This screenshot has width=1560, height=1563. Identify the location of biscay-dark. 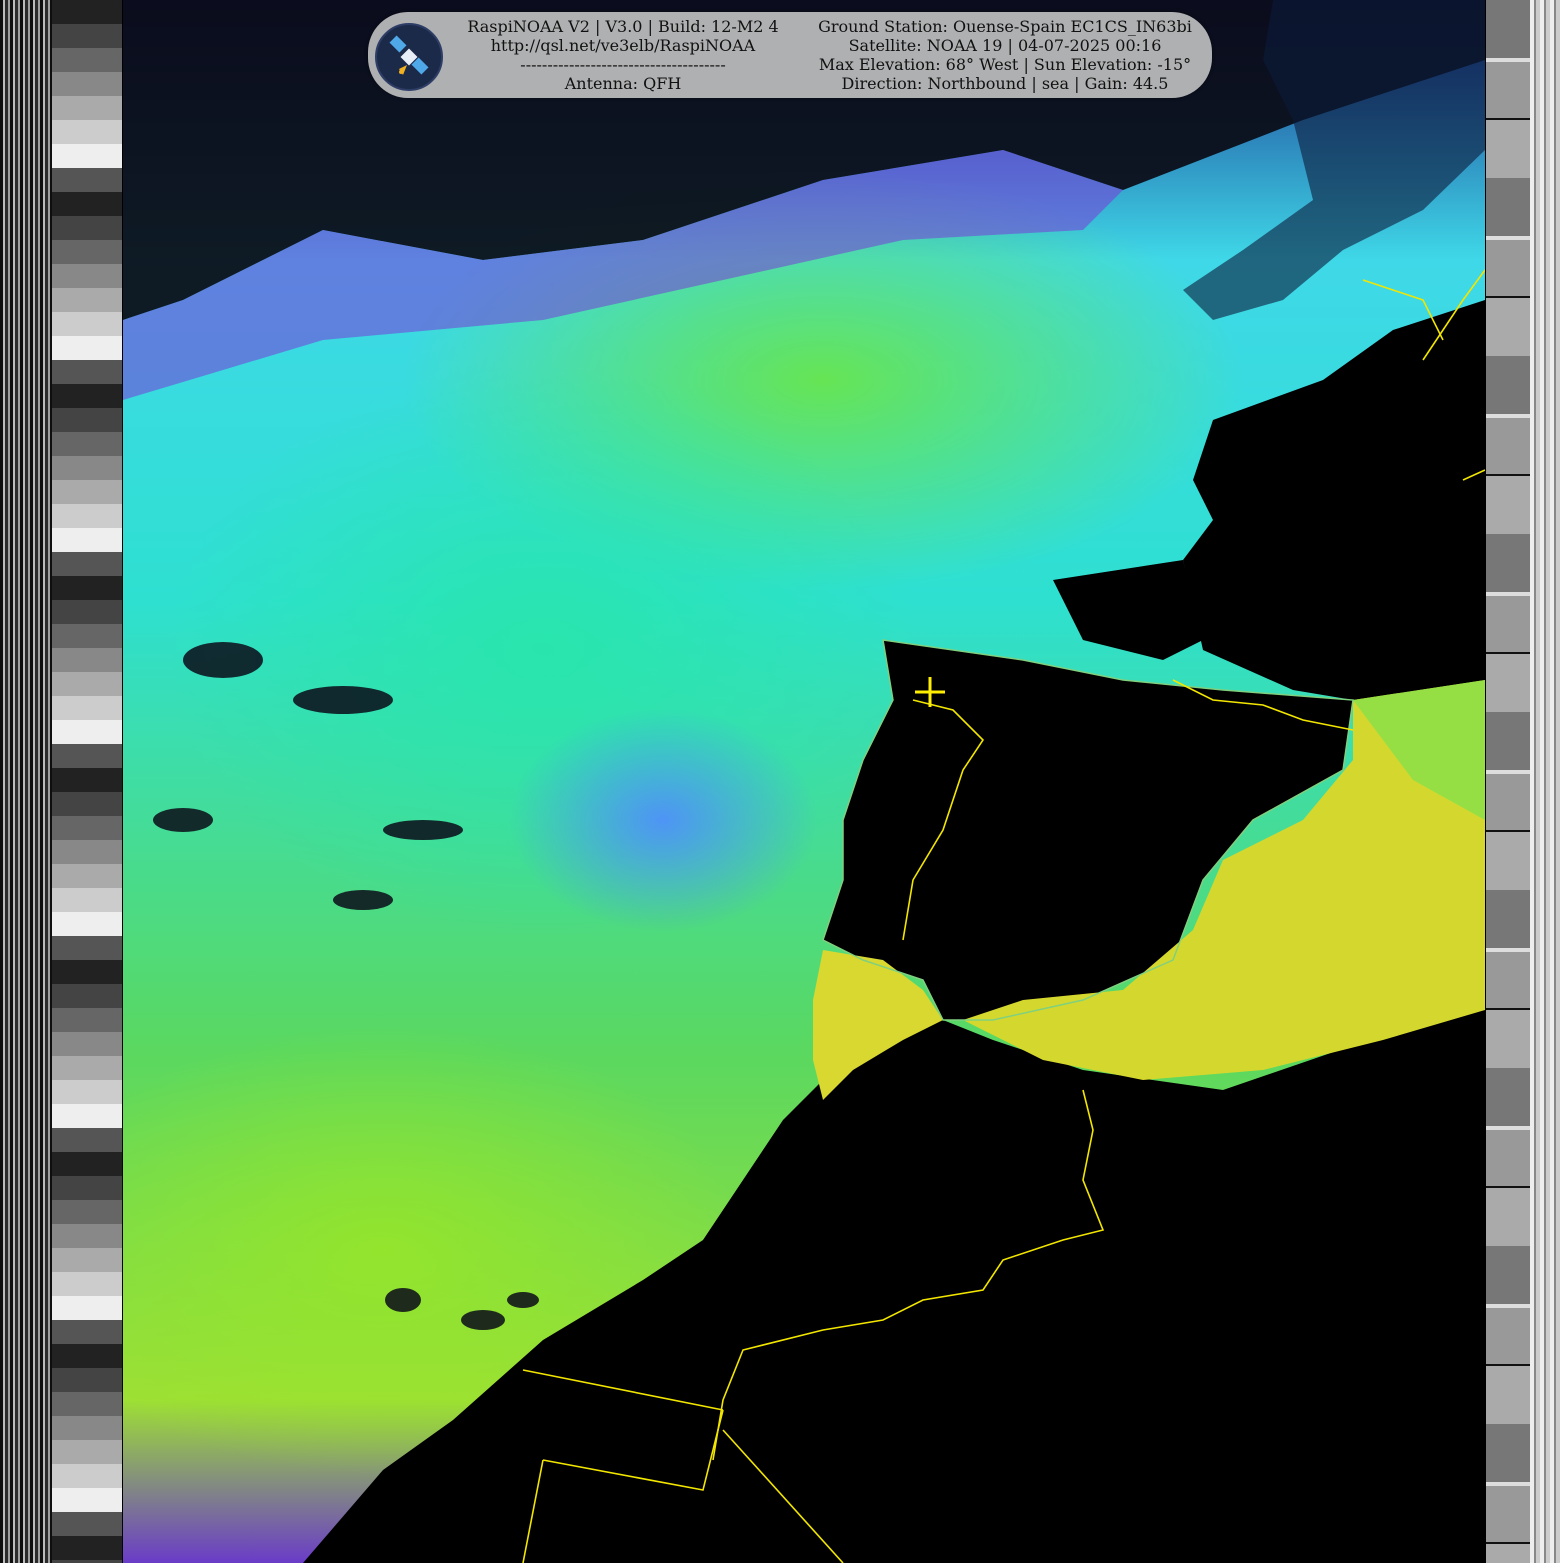
(1128, 610).